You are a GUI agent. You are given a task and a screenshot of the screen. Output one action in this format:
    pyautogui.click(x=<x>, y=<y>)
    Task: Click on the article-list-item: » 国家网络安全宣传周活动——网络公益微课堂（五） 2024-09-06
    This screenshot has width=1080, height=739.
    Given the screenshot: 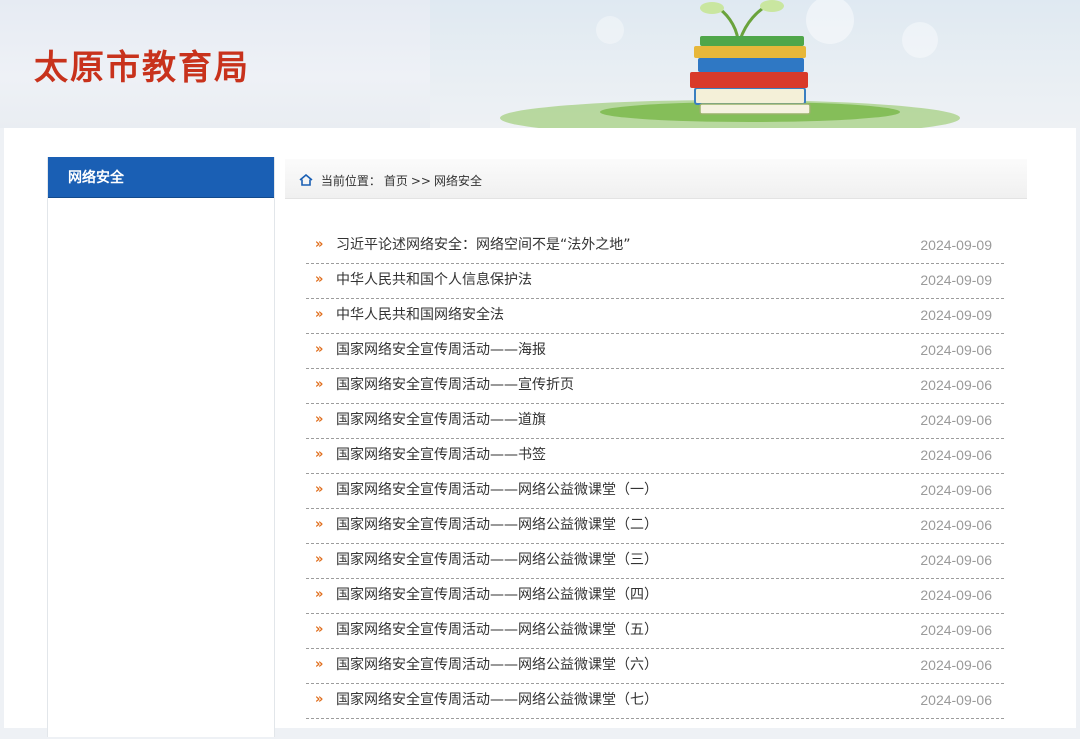 What is the action you would take?
    pyautogui.click(x=655, y=631)
    